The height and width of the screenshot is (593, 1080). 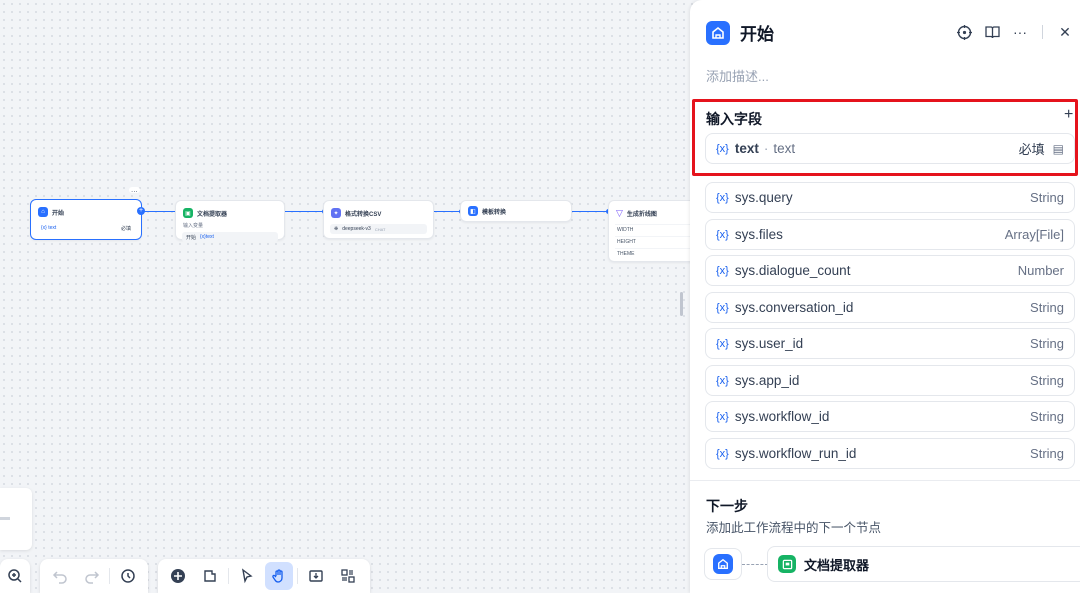 What do you see at coordinates (207, 237) in the screenshot?
I see `node-input-var: {x}text` at bounding box center [207, 237].